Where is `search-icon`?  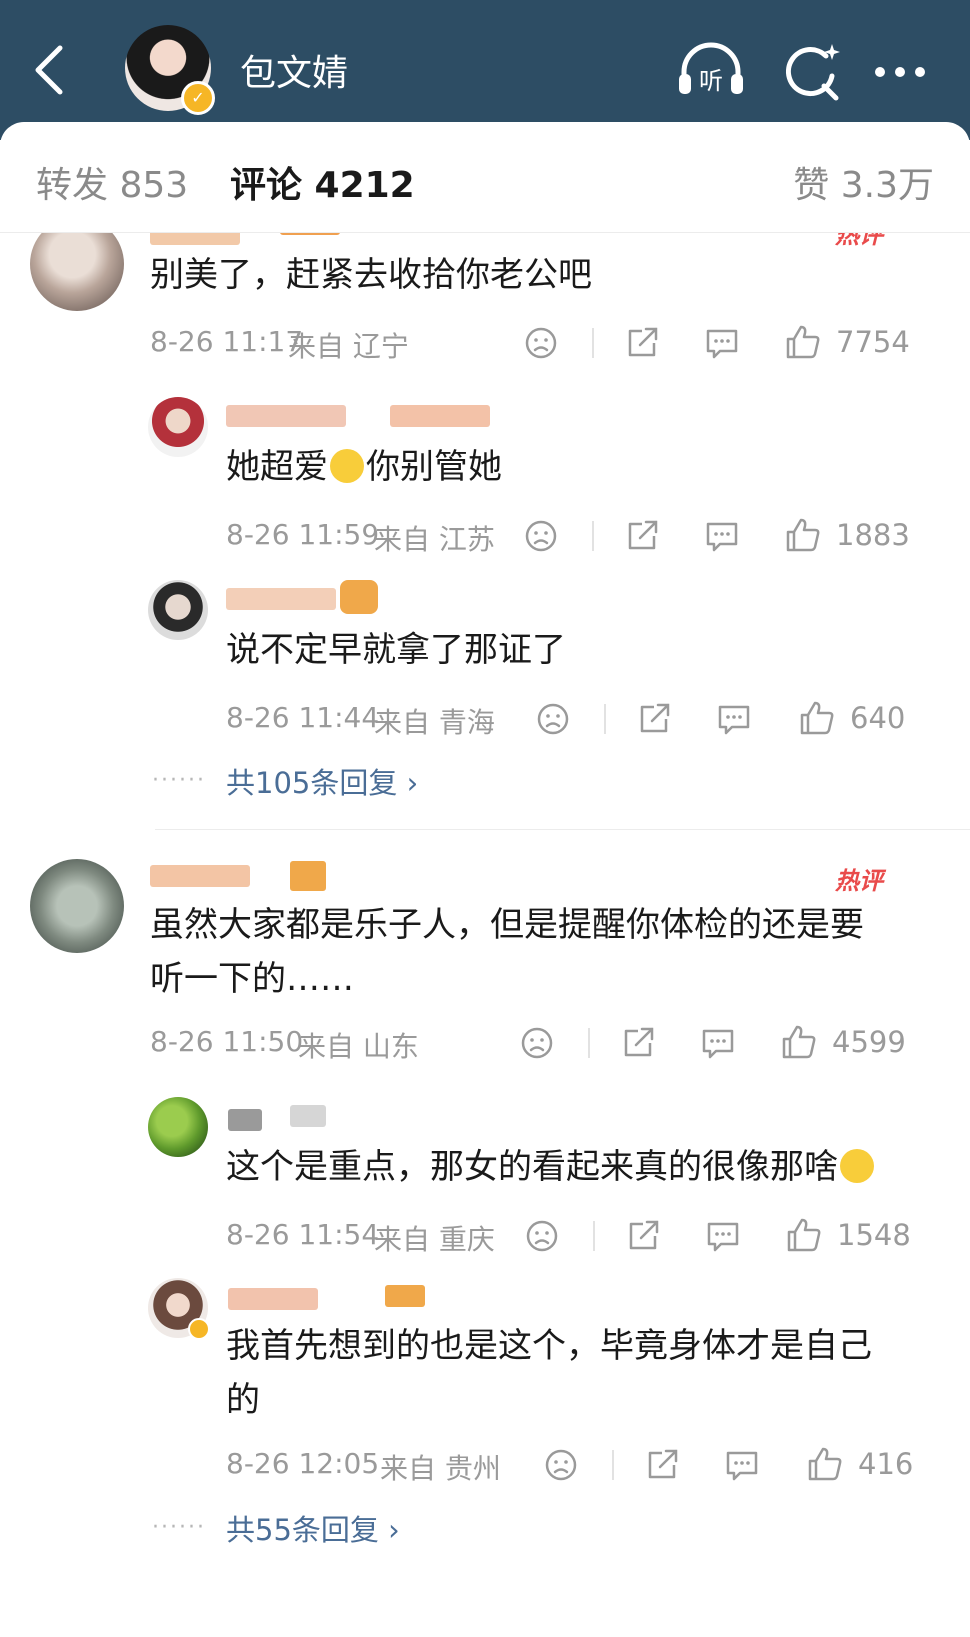
search-icon is located at coordinates (812, 72).